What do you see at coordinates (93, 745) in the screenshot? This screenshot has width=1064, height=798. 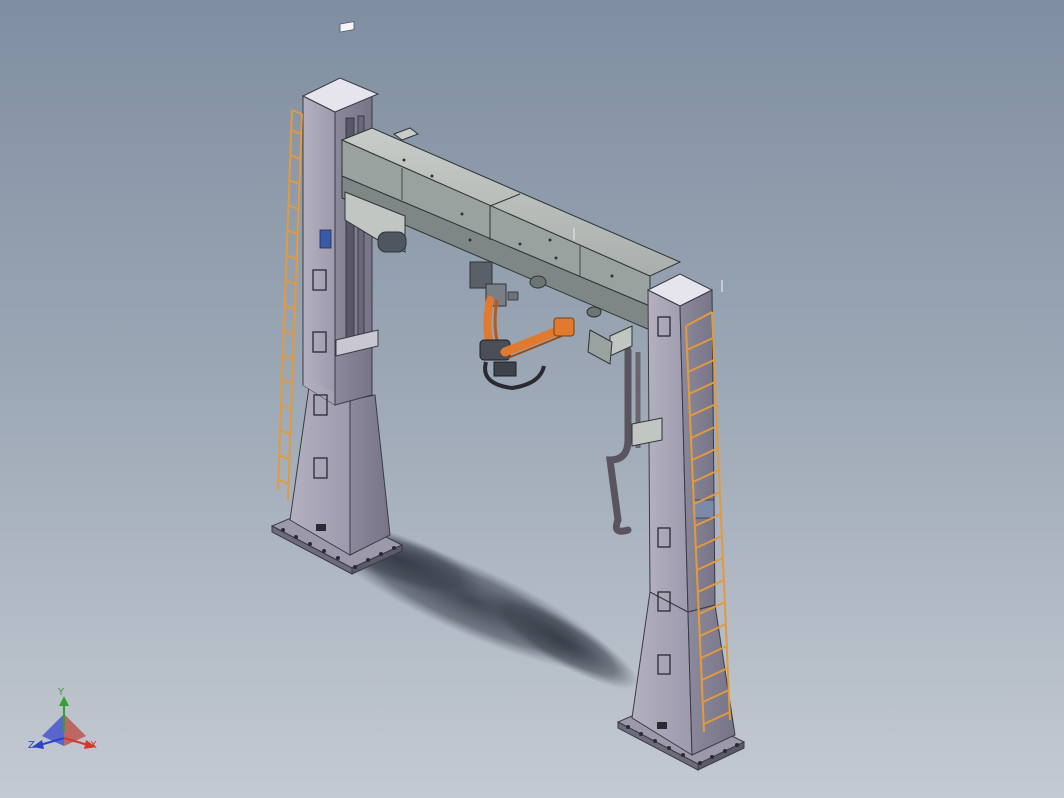 I see `x-axis-label: X` at bounding box center [93, 745].